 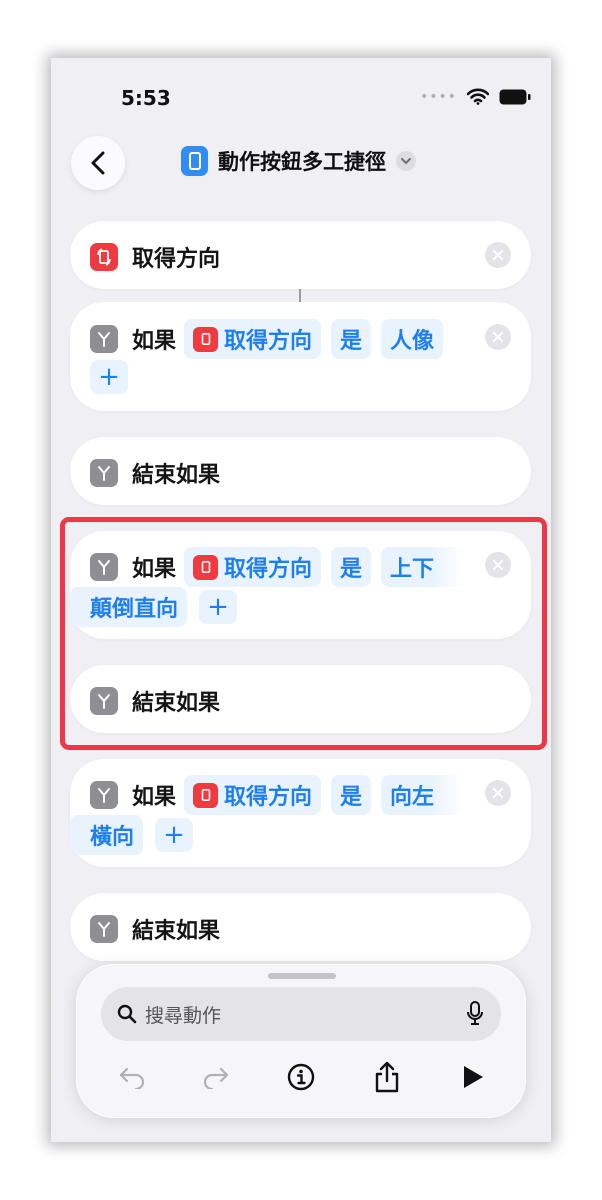 I want to click on share-button, so click(x=387, y=1077).